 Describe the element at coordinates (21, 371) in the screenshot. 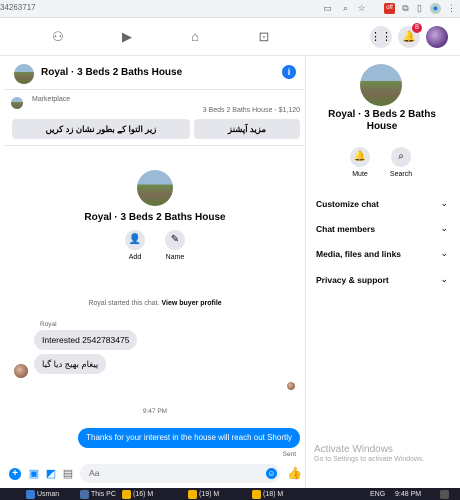

I see `sender-avatar` at that location.